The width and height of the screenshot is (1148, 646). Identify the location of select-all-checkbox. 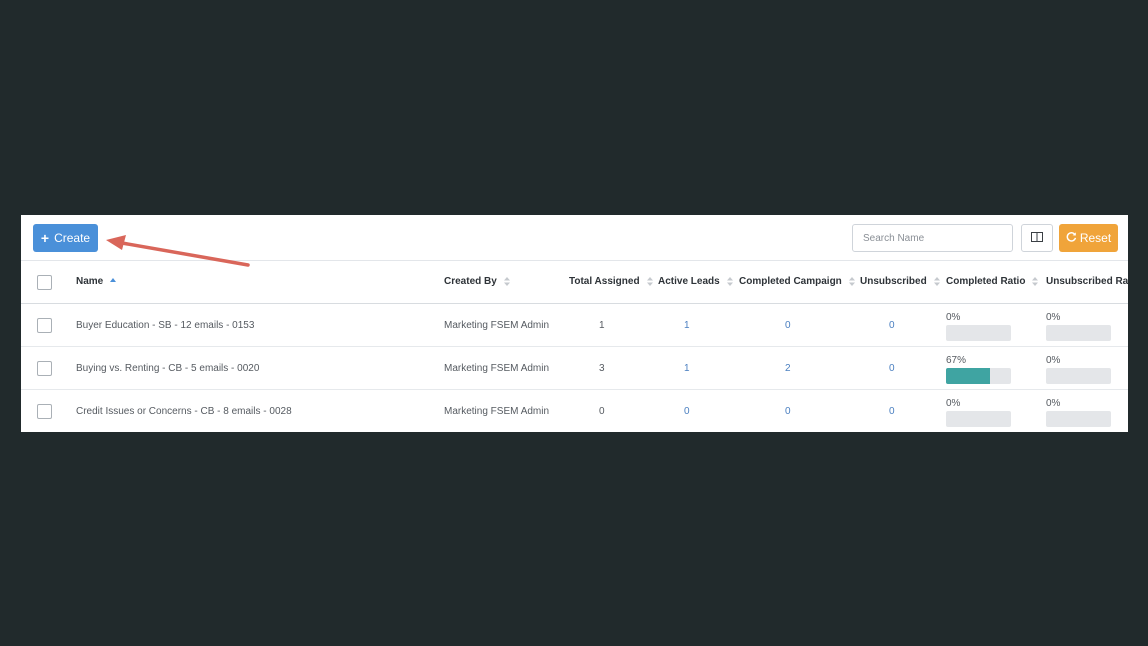
(44, 282).